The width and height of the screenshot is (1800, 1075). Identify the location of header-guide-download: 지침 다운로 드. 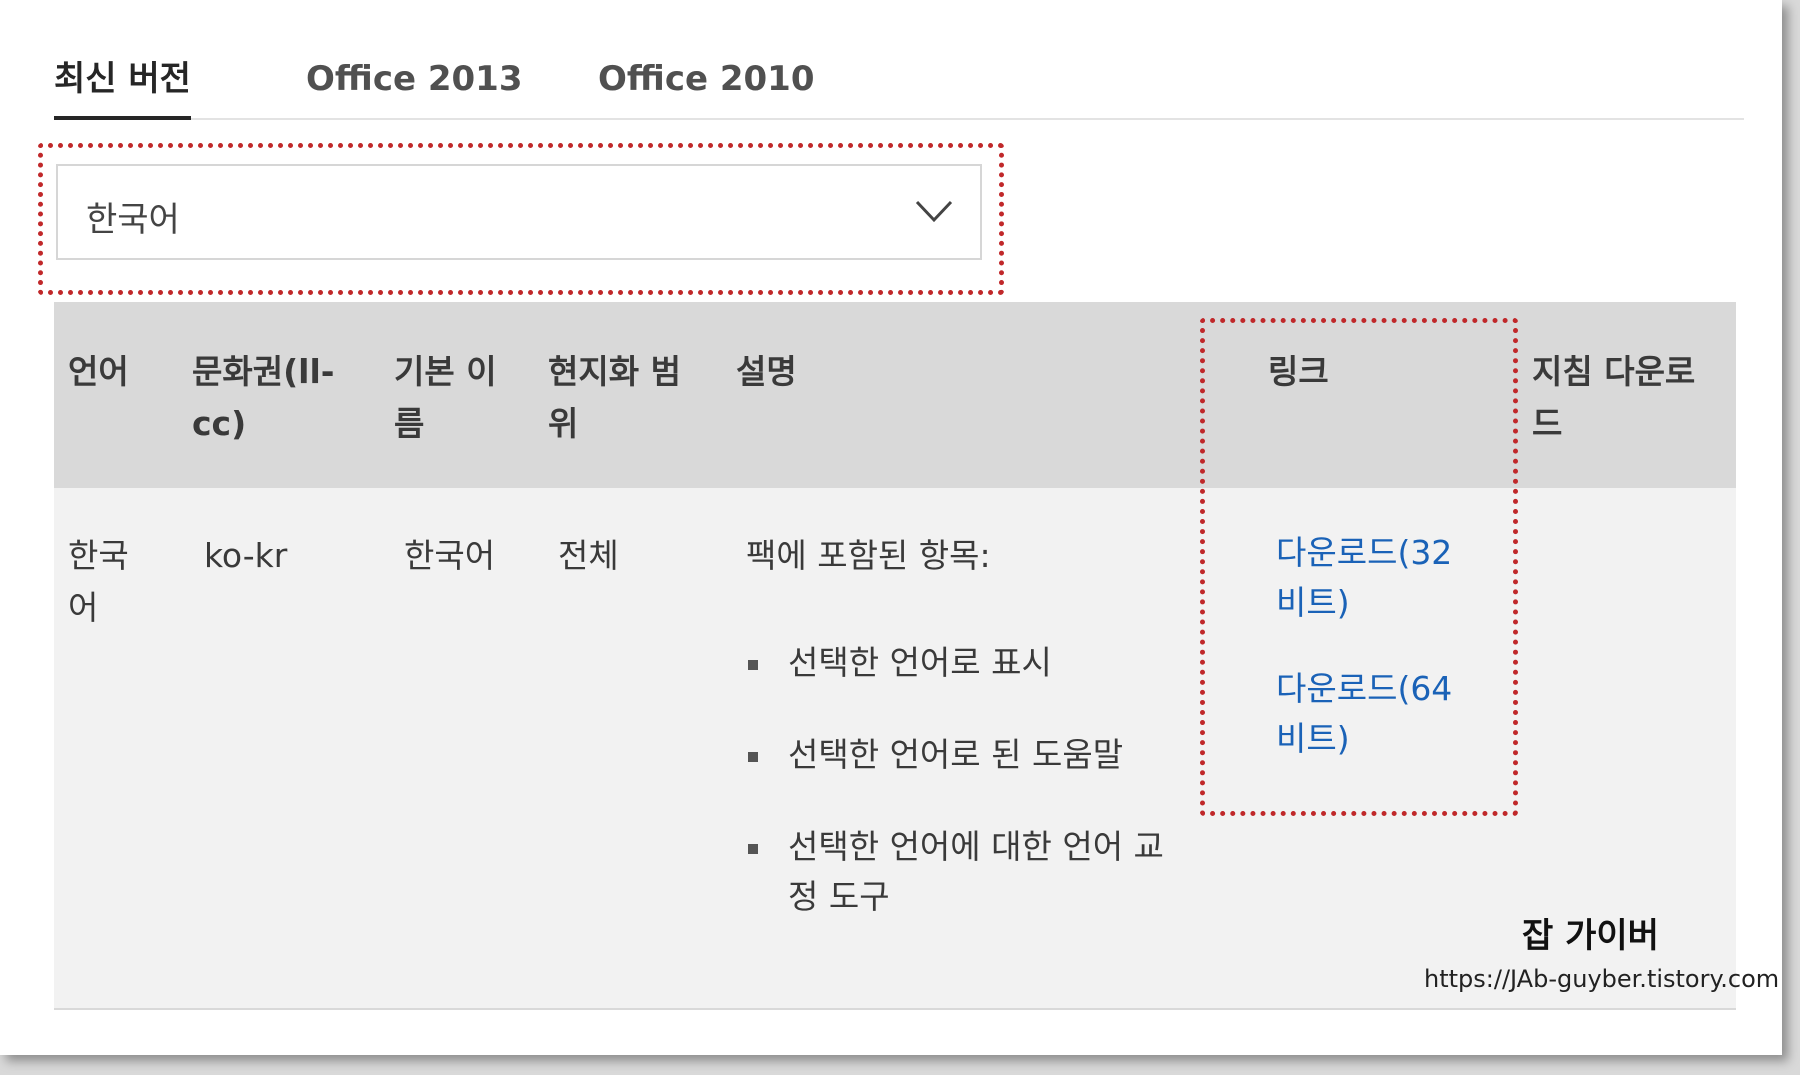
(1614, 397).